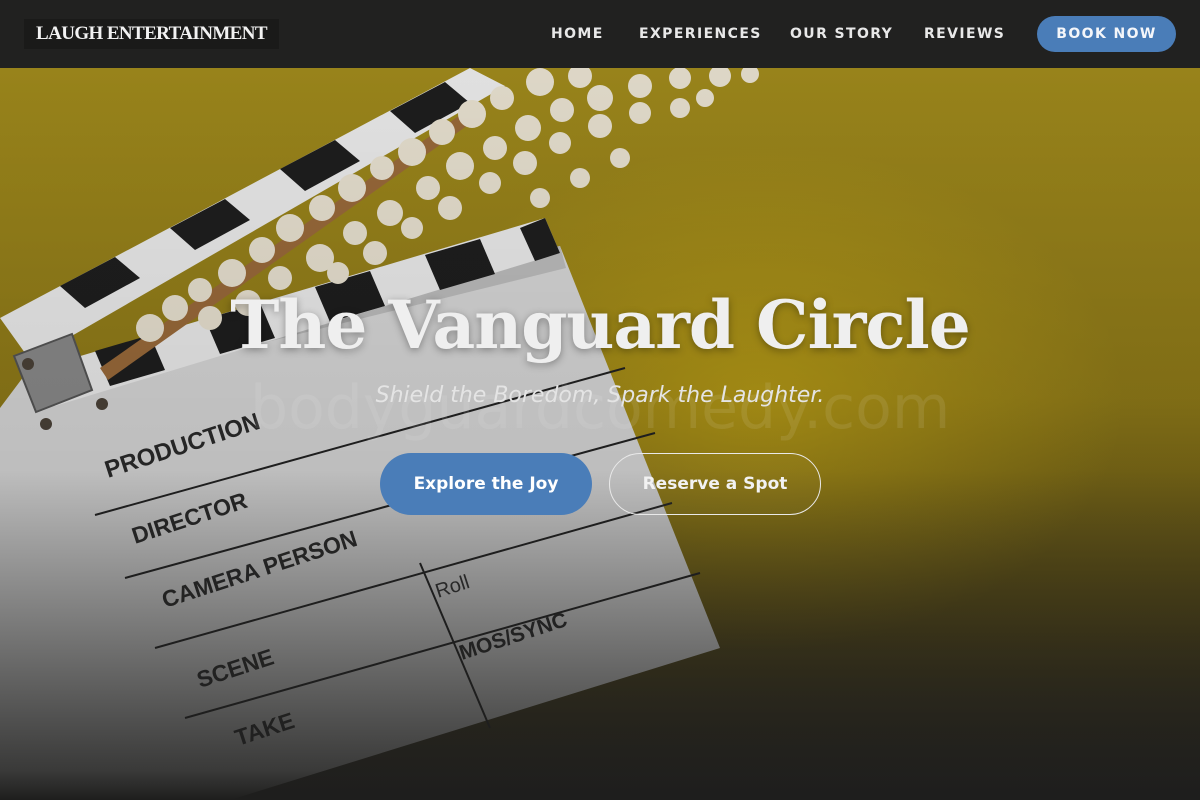 The height and width of the screenshot is (800, 1200). I want to click on explore-the-joy-button: Explore the Joy, so click(486, 484).